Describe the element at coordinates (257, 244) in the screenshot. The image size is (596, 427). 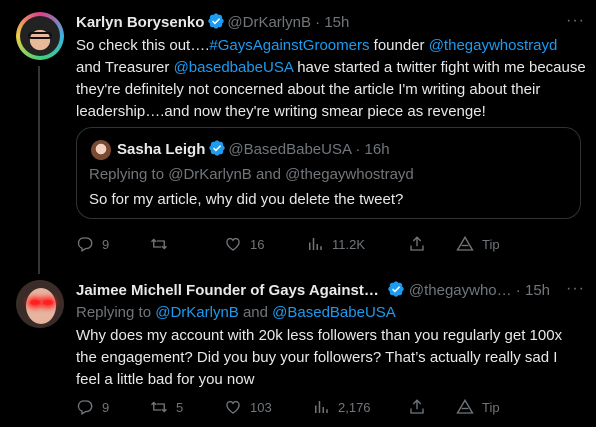
I see `like-count: 16` at that location.